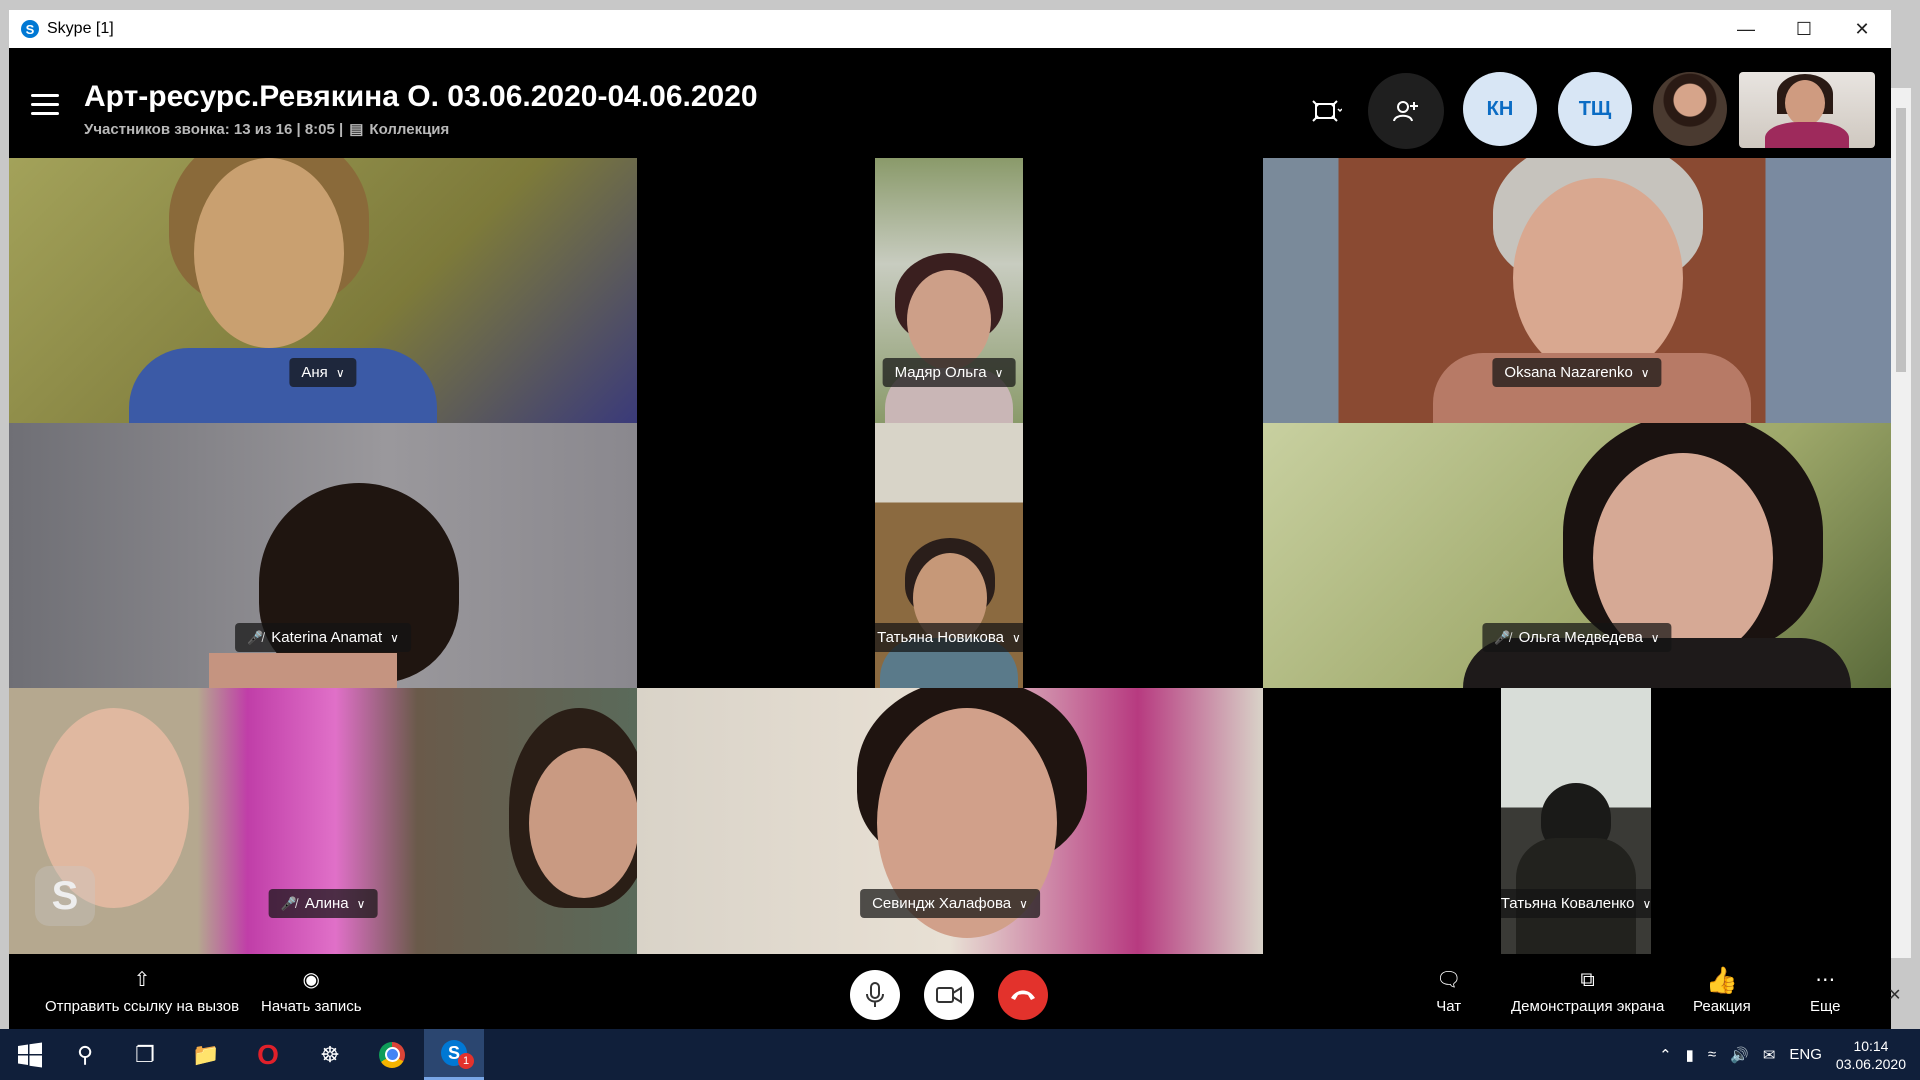  I want to click on avatar, so click(1690, 109).